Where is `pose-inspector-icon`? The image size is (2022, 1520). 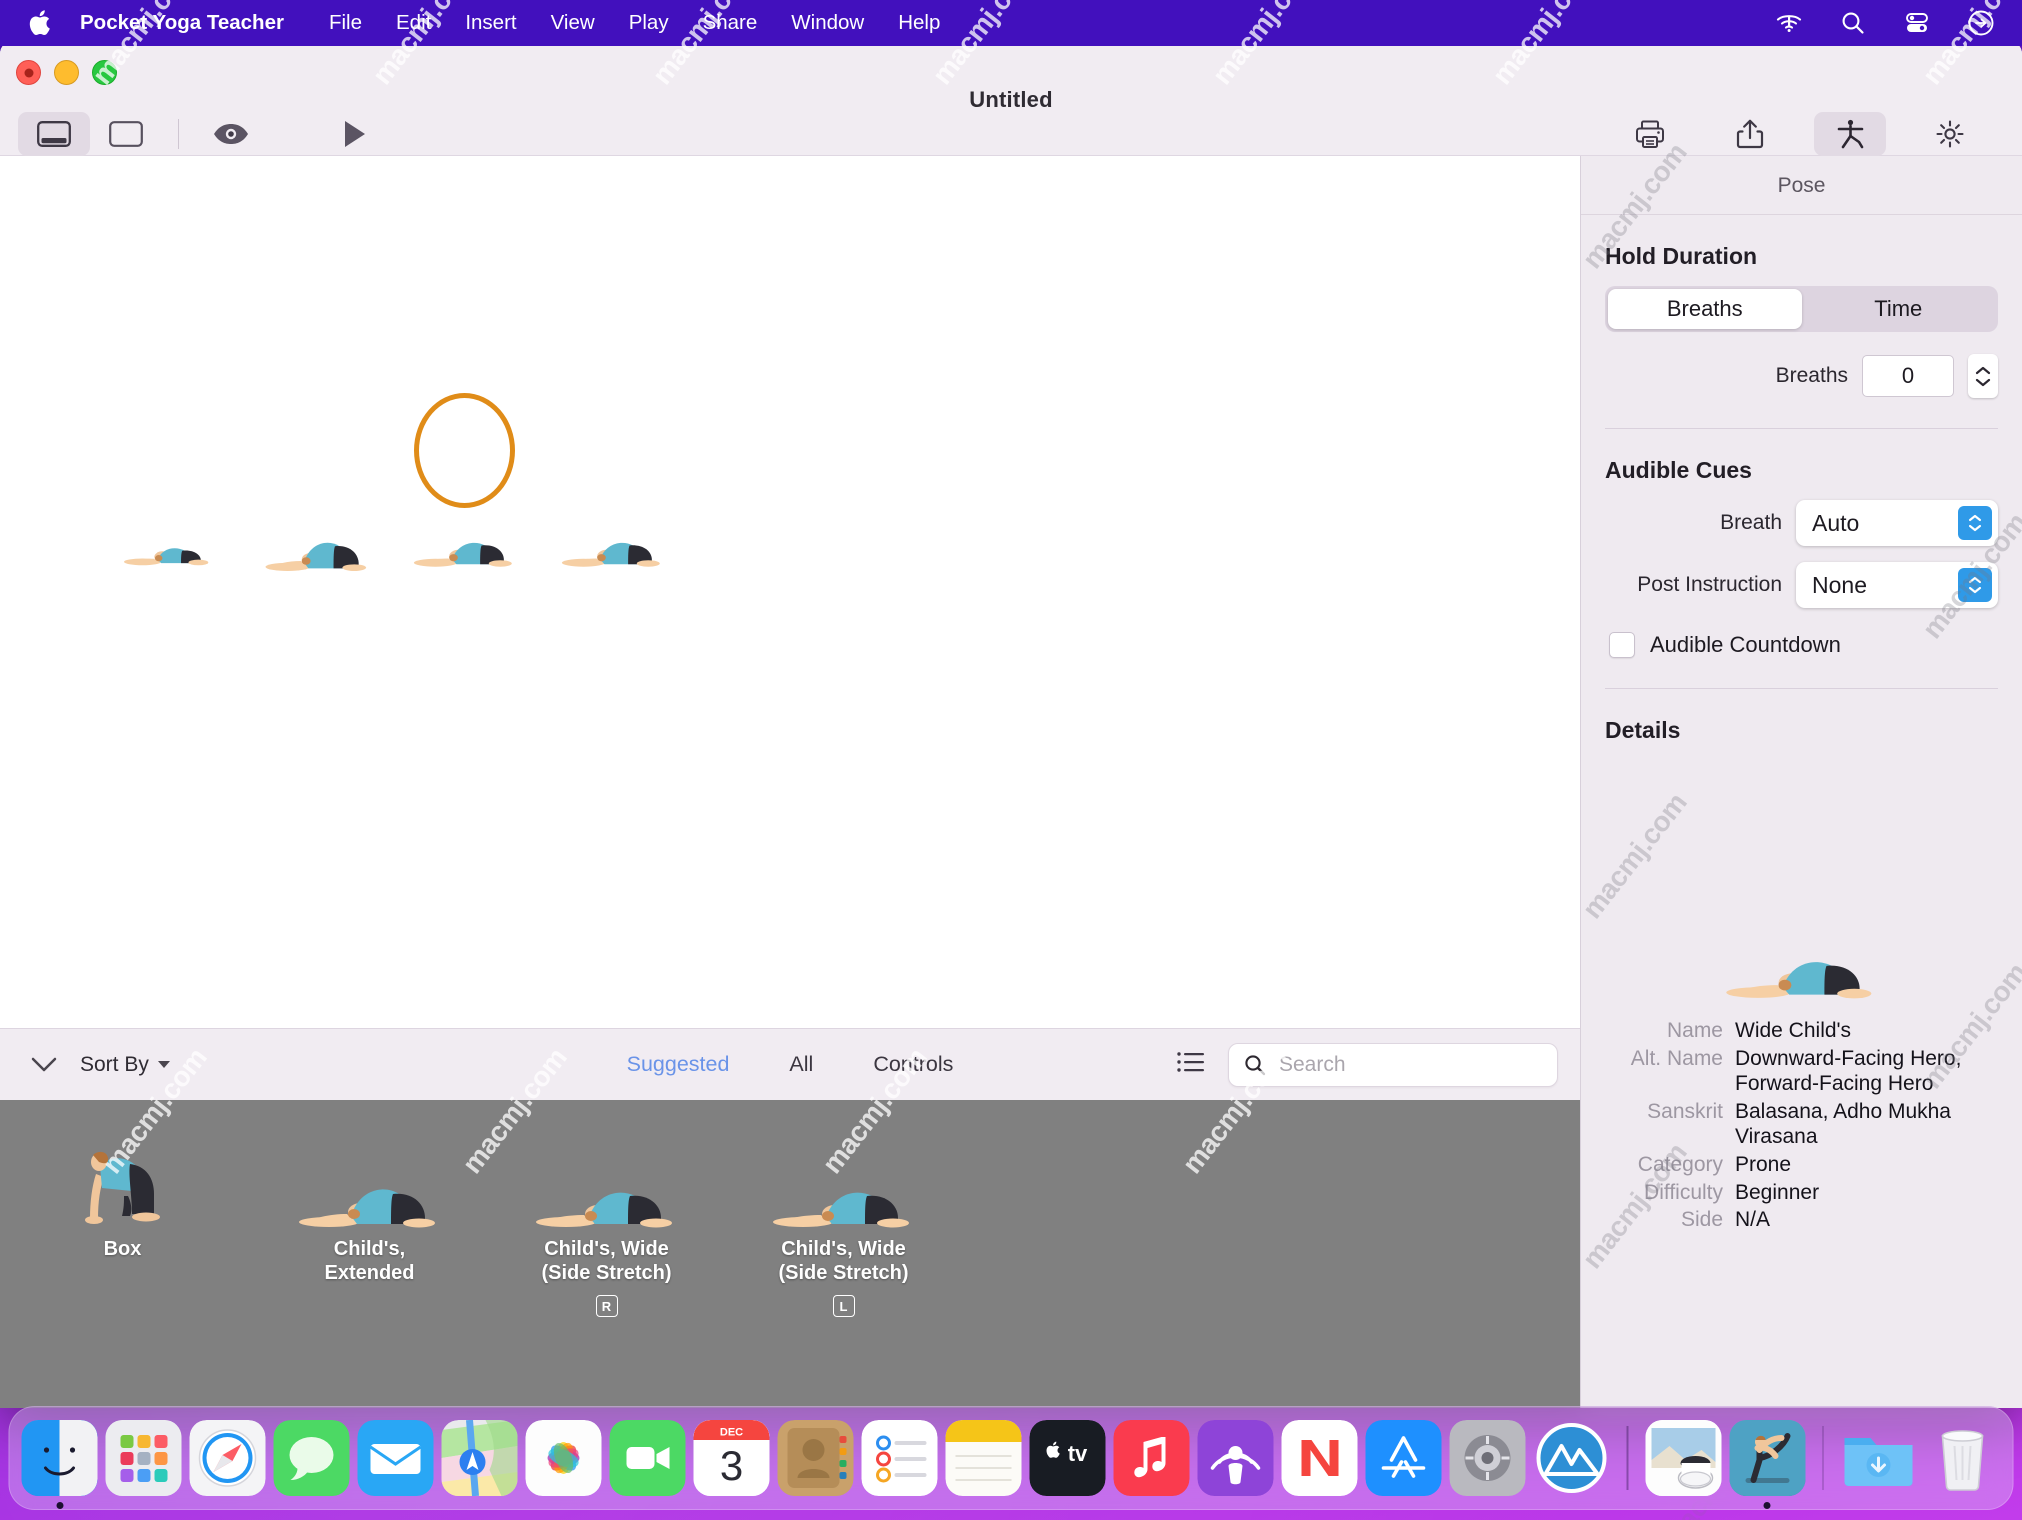 pose-inspector-icon is located at coordinates (1850, 134).